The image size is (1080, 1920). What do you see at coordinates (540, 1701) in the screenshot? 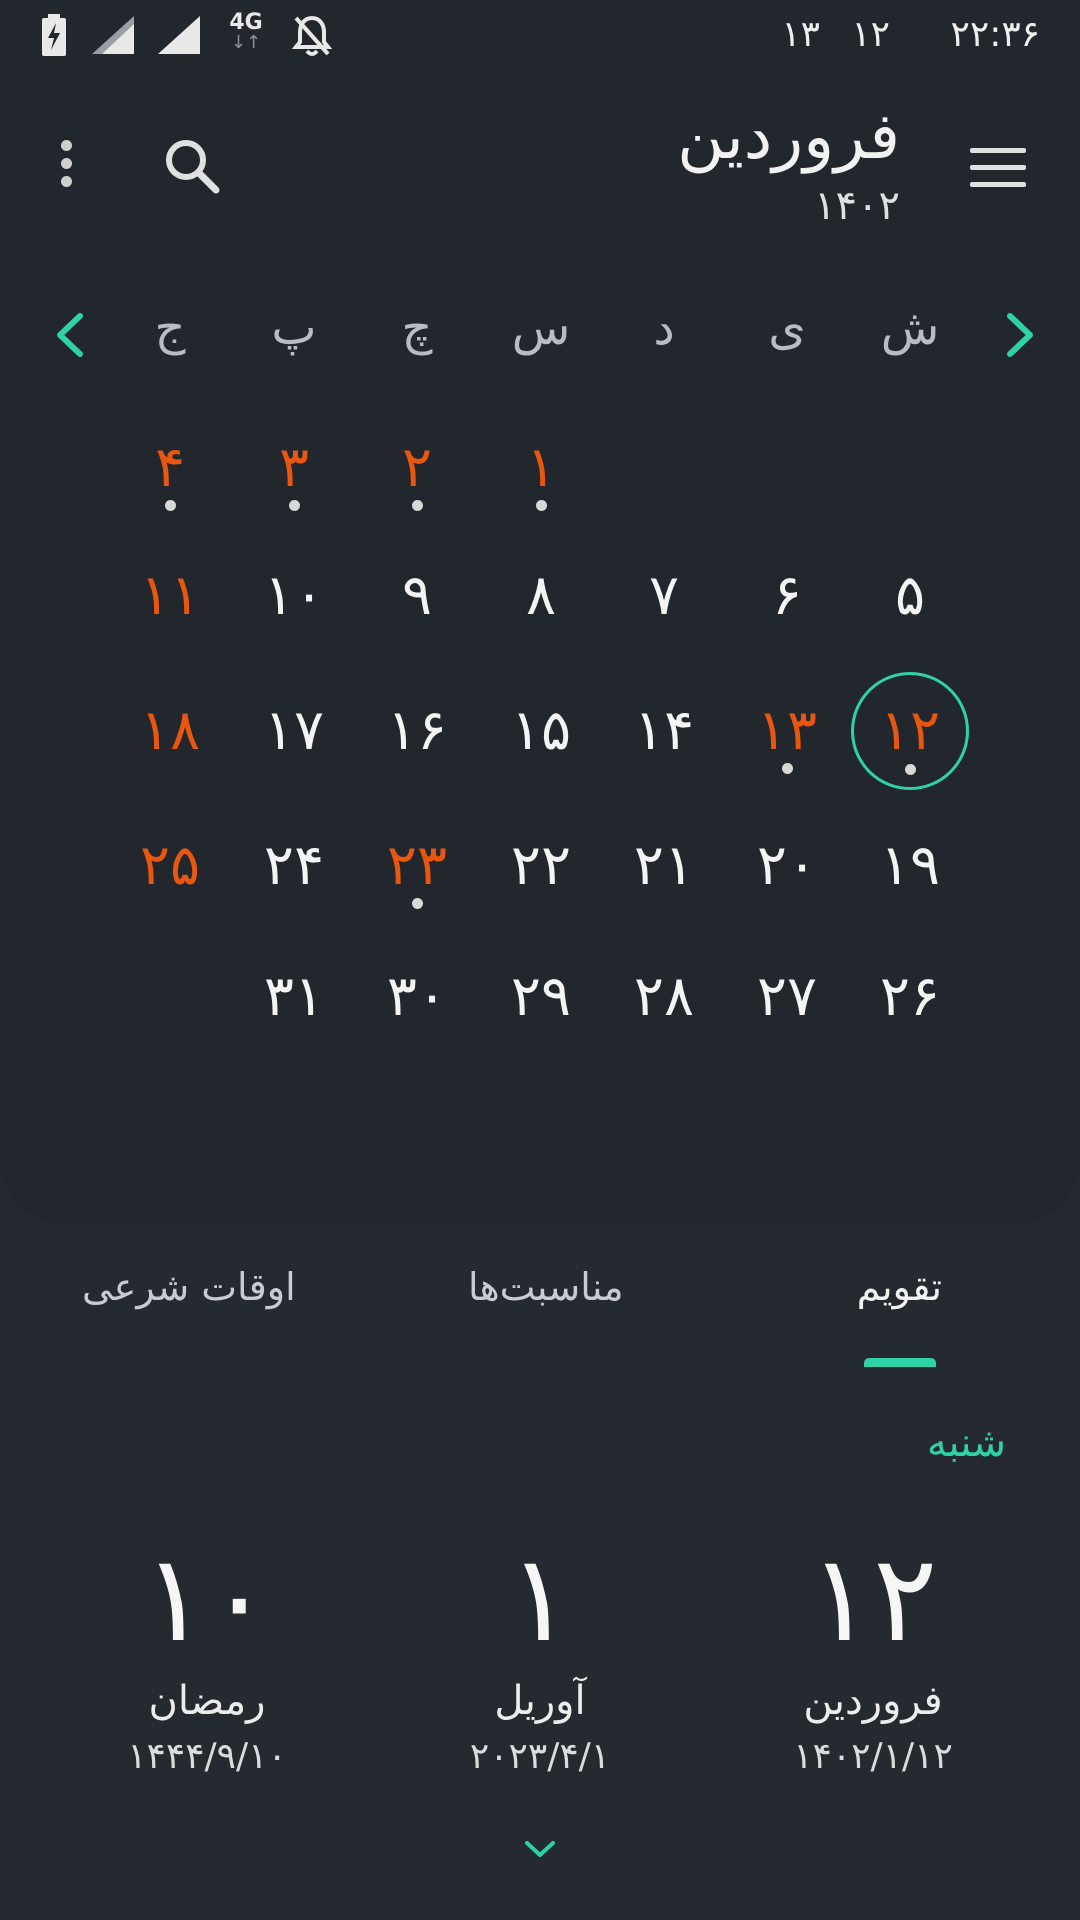
I see `gregorian-month-name: آوریل` at bounding box center [540, 1701].